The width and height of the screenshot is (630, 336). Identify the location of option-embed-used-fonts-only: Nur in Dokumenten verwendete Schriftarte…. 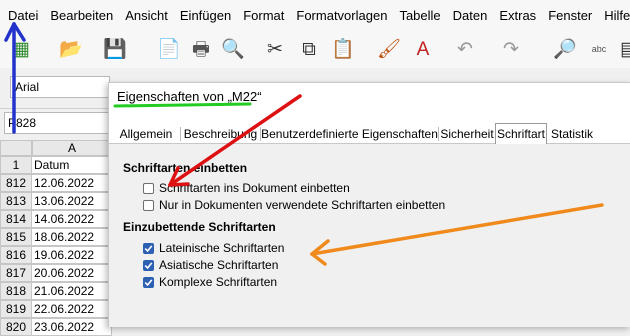
(294, 205).